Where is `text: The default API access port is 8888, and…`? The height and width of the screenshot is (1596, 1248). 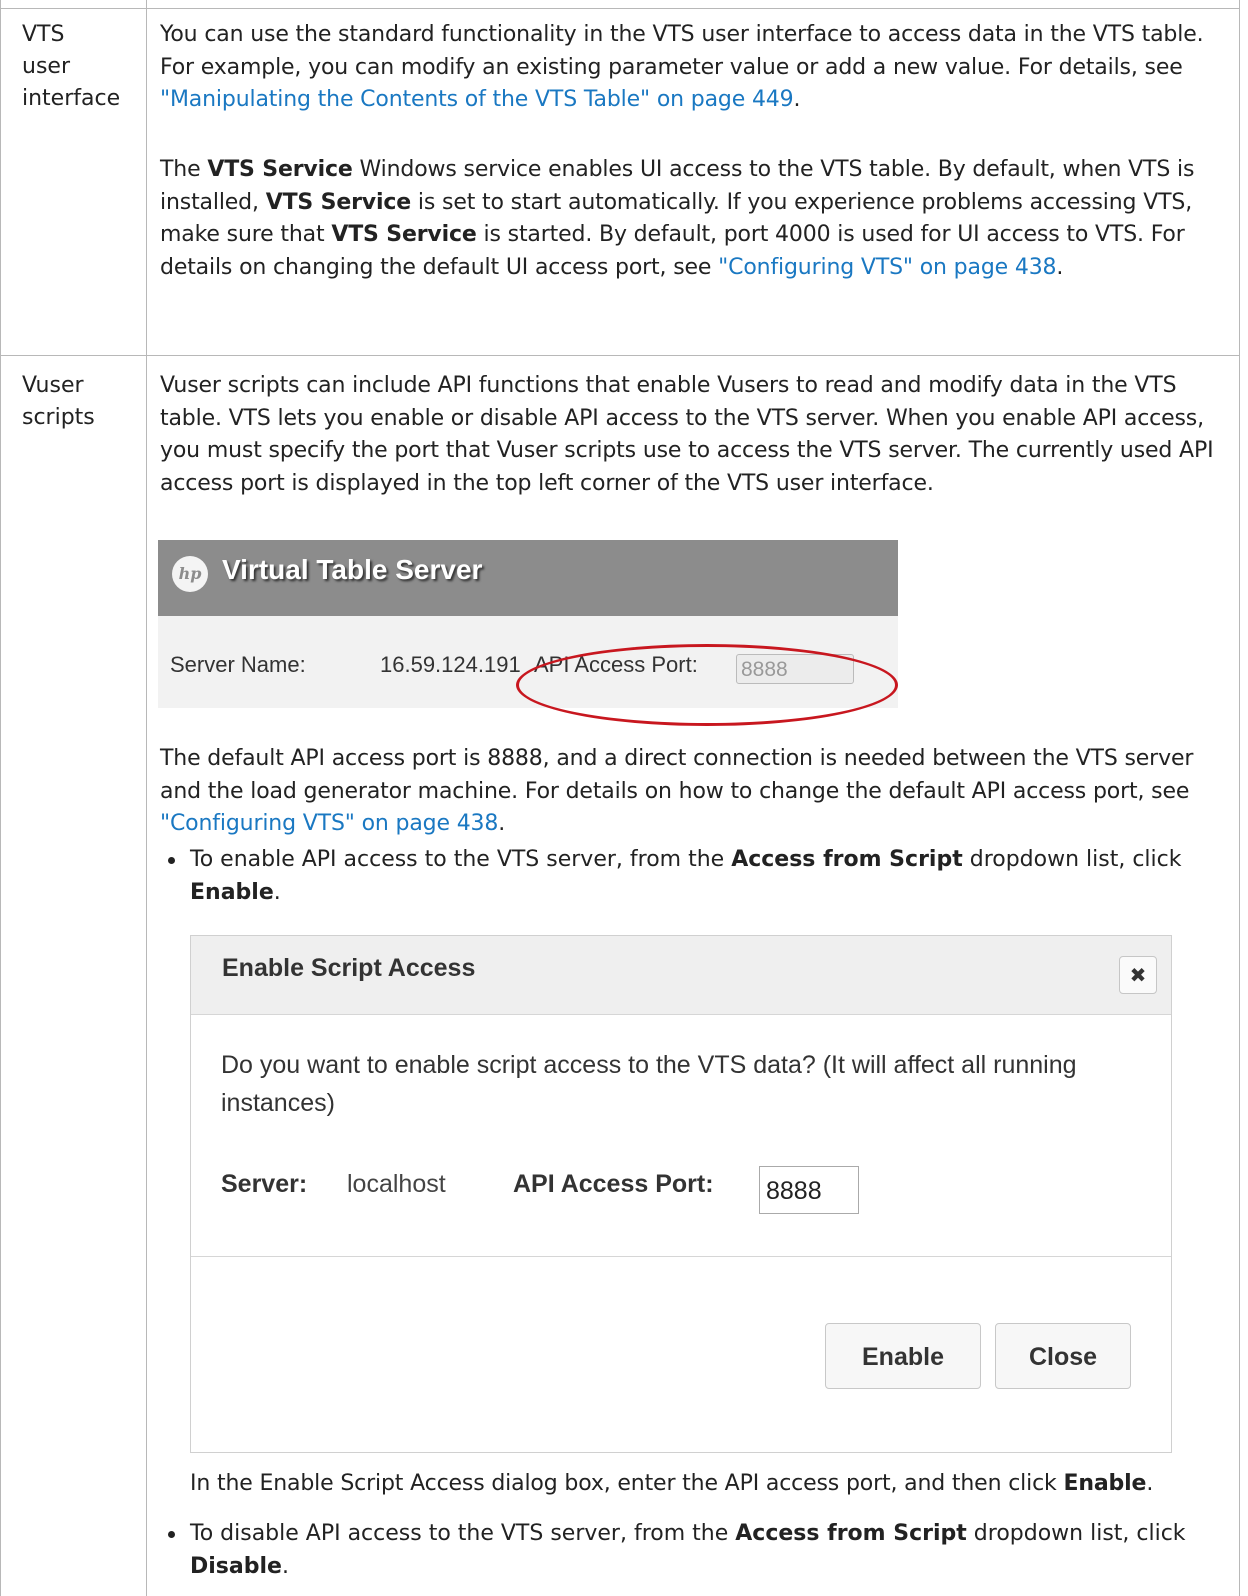 text: The default API access port is 8888, and… is located at coordinates (677, 775).